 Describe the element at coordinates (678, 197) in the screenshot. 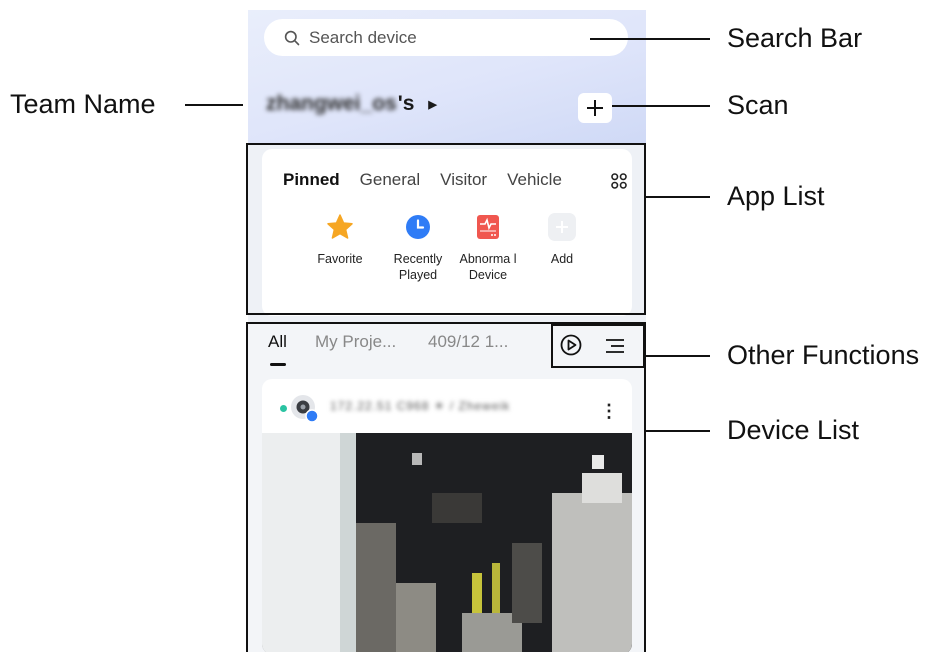

I see `app-list-pointer` at that location.